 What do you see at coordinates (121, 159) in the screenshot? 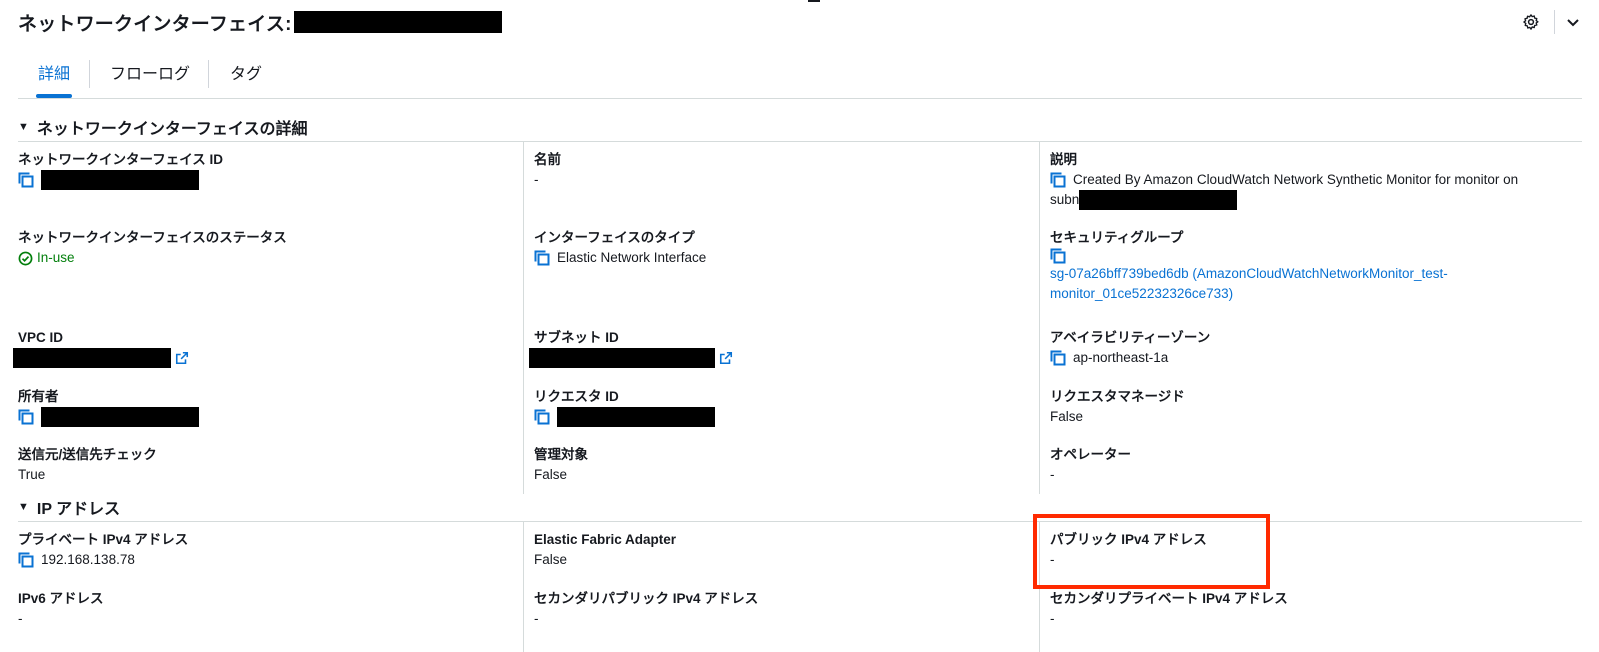
I see `field-label: ネットワークインターフェイス ID` at bounding box center [121, 159].